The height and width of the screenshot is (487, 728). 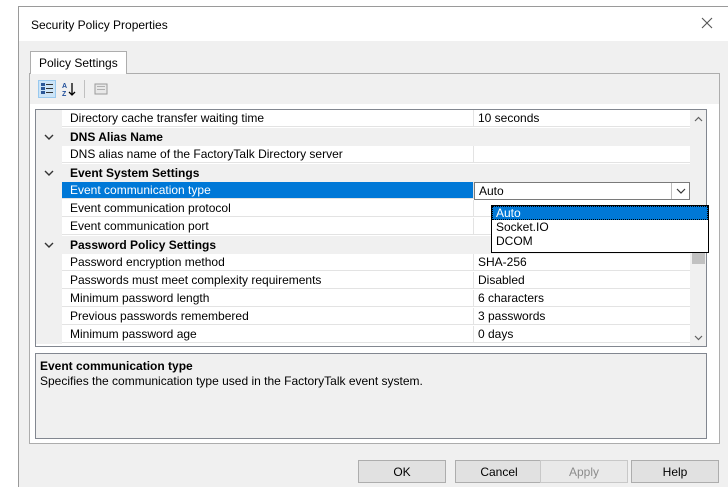 I want to click on category-label: DNS Alias Name, so click(x=116, y=137).